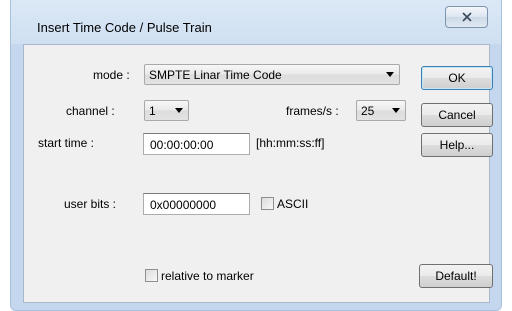  Describe the element at coordinates (90, 111) in the screenshot. I see `channel-label: channel :` at that location.